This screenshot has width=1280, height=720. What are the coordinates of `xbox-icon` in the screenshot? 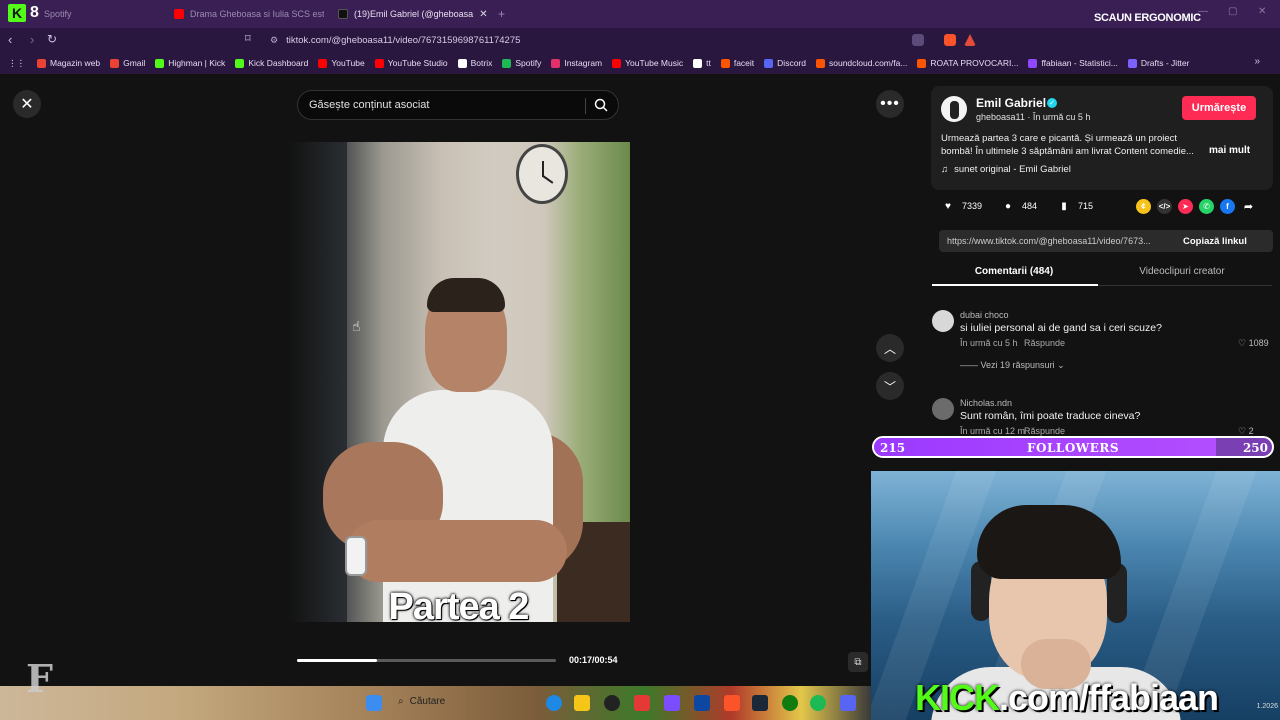 It's located at (790, 703).